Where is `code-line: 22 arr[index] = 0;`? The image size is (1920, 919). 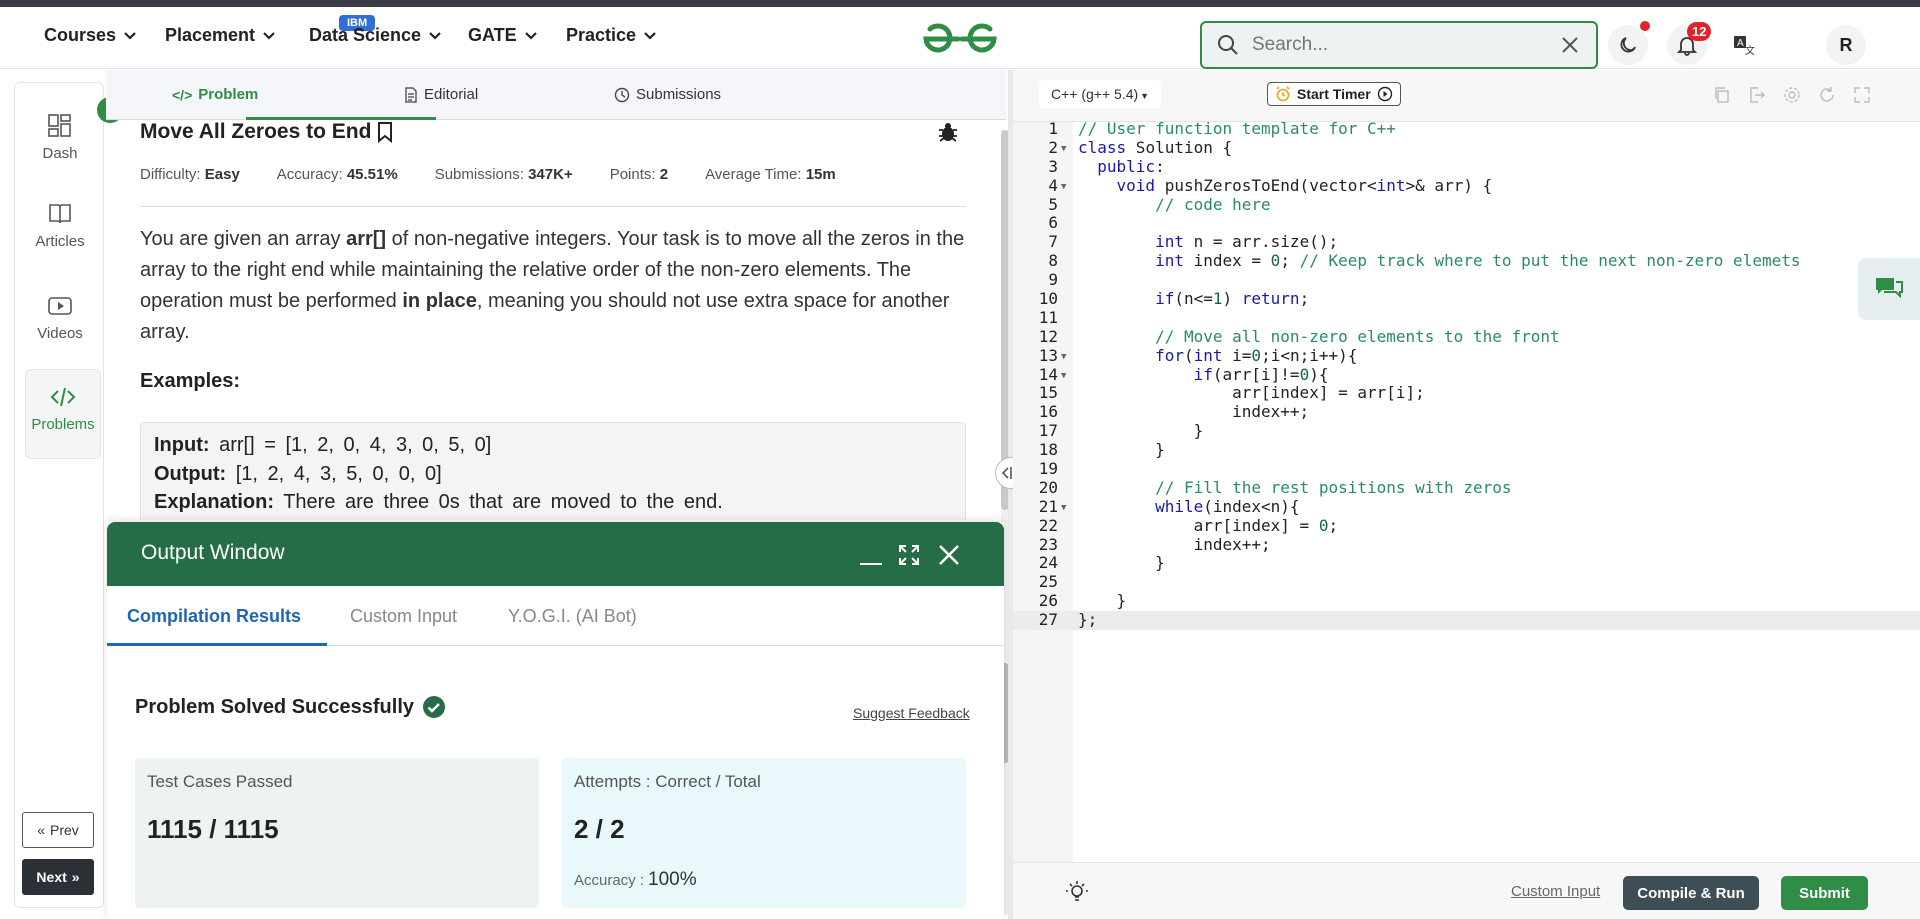 code-line: 22 arr[index] = 0; is located at coordinates (1466, 525).